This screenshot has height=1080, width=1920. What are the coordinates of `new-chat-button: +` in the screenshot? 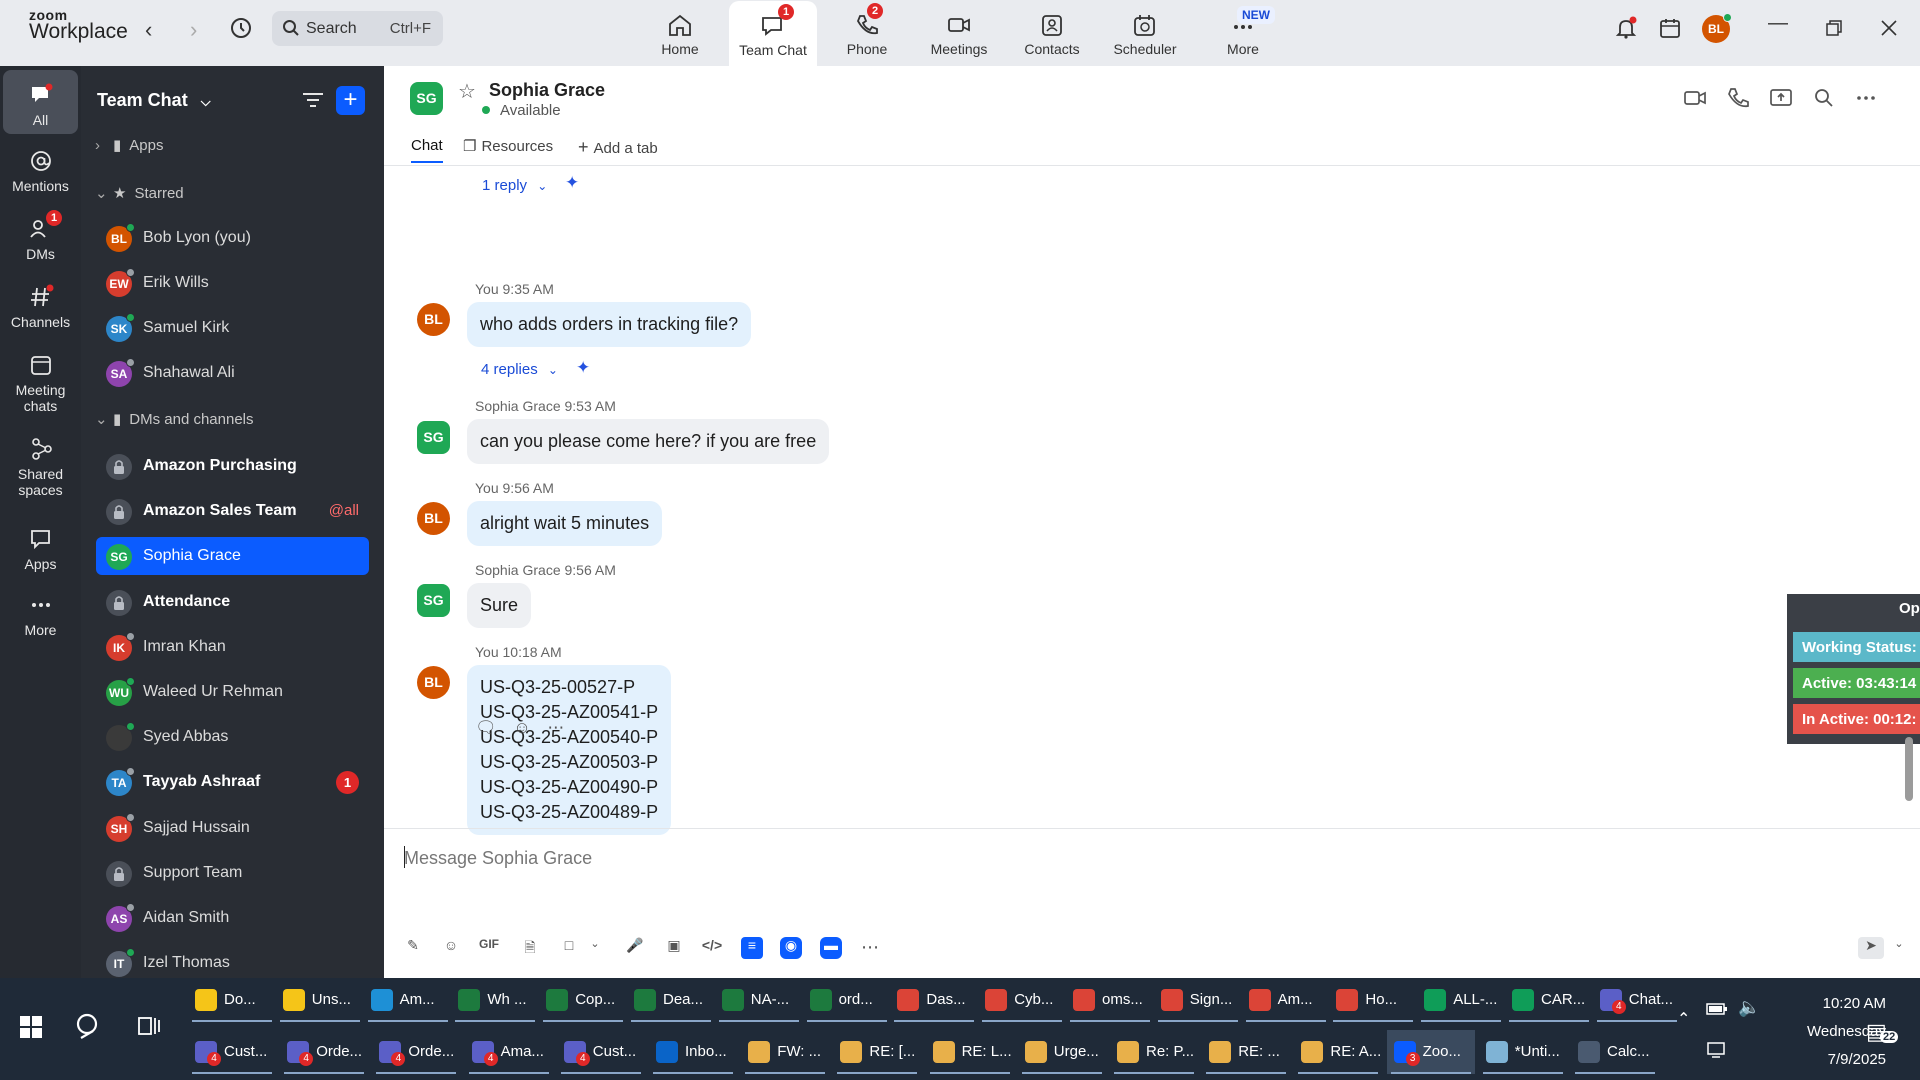 It's located at (350, 100).